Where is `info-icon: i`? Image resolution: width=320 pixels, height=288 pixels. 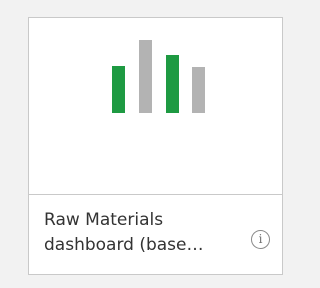
info-icon: i is located at coordinates (260, 239).